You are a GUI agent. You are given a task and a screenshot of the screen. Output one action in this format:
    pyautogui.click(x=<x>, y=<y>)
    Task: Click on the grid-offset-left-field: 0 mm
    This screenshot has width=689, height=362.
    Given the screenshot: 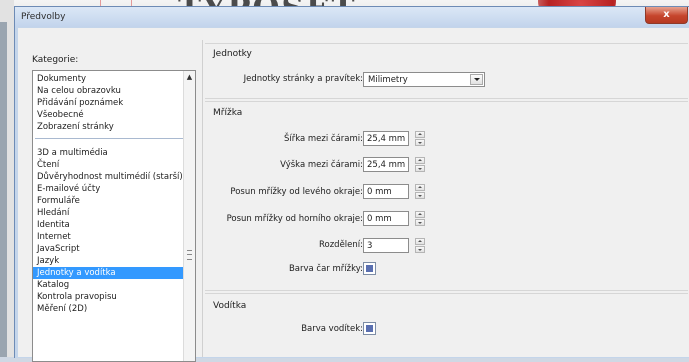 What is the action you would take?
    pyautogui.click(x=386, y=191)
    